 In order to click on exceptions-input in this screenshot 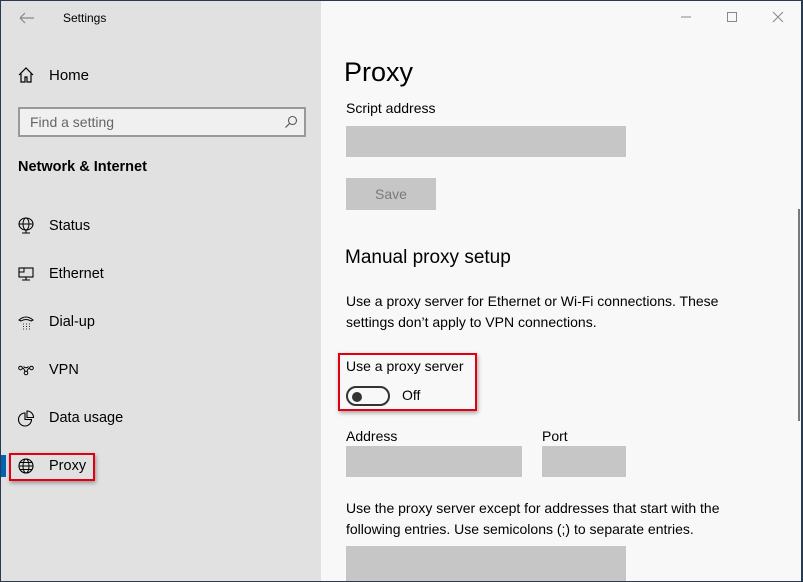, I will do `click(486, 563)`.